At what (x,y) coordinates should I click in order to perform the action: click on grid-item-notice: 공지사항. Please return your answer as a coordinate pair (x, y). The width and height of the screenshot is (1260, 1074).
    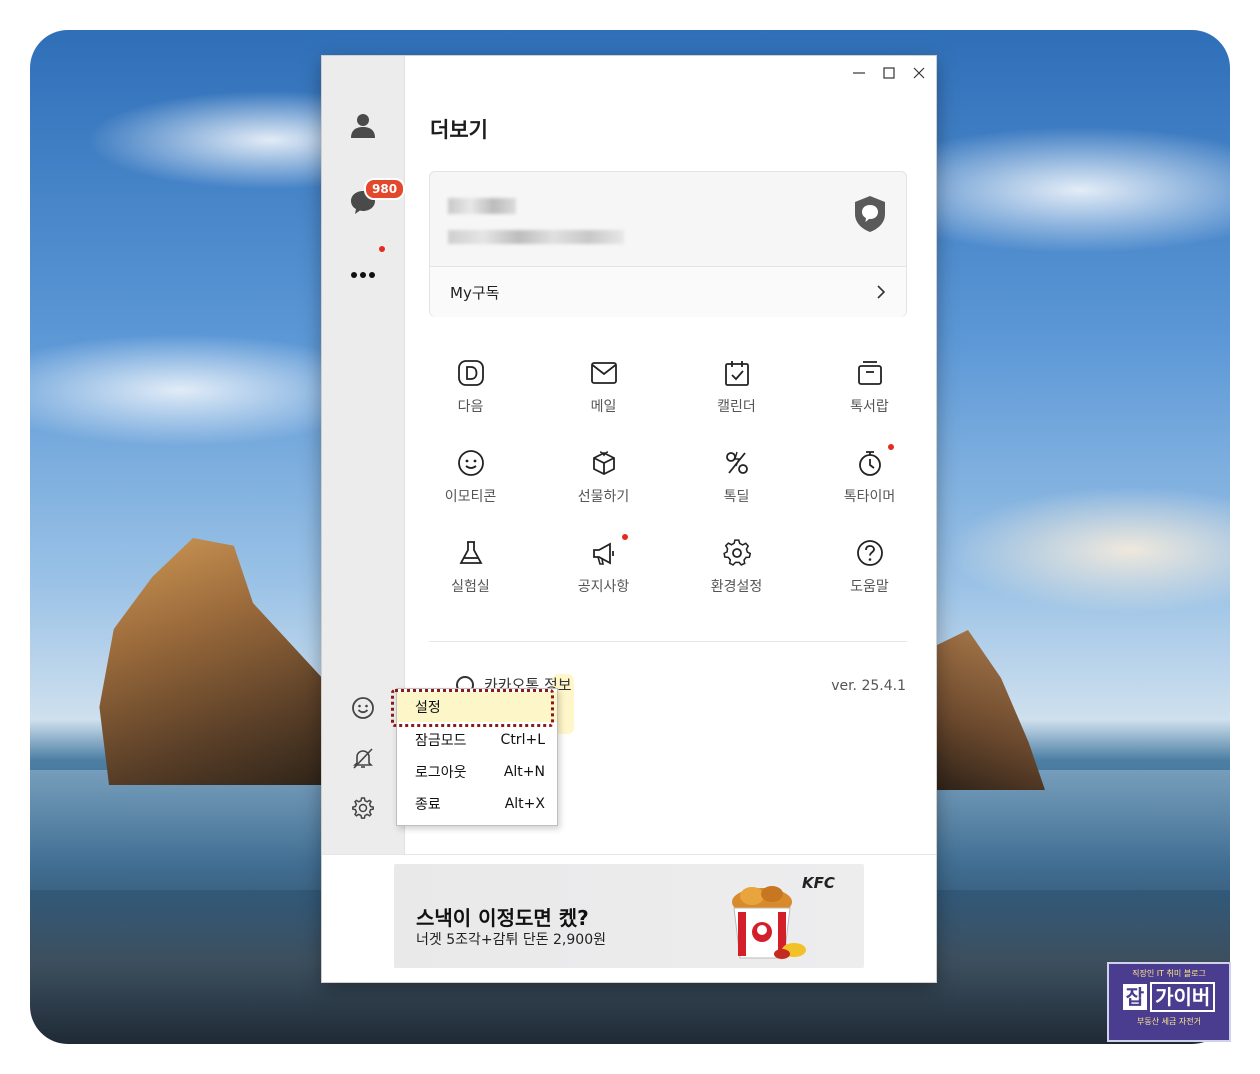
    Looking at the image, I should click on (603, 561).